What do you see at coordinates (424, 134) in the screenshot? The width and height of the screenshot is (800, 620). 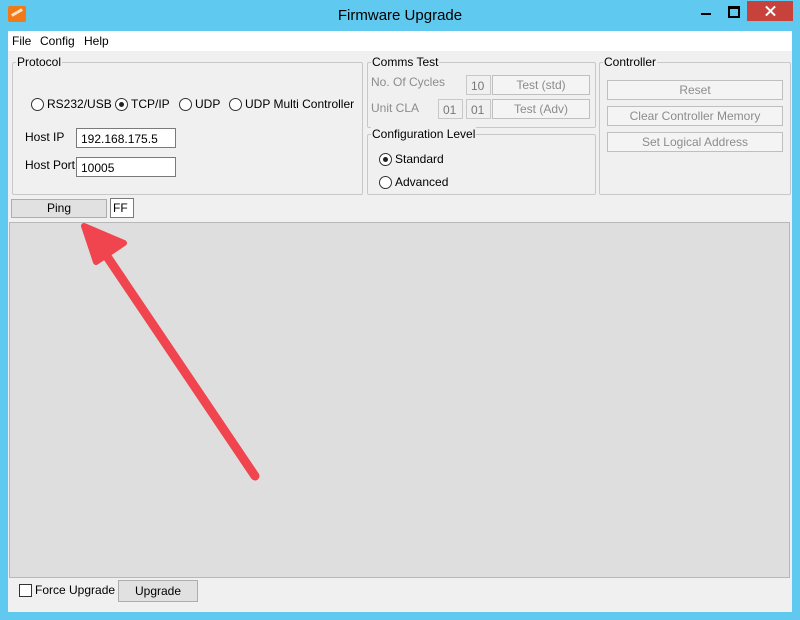 I see `configuration-level-group-label: Configuration Level` at bounding box center [424, 134].